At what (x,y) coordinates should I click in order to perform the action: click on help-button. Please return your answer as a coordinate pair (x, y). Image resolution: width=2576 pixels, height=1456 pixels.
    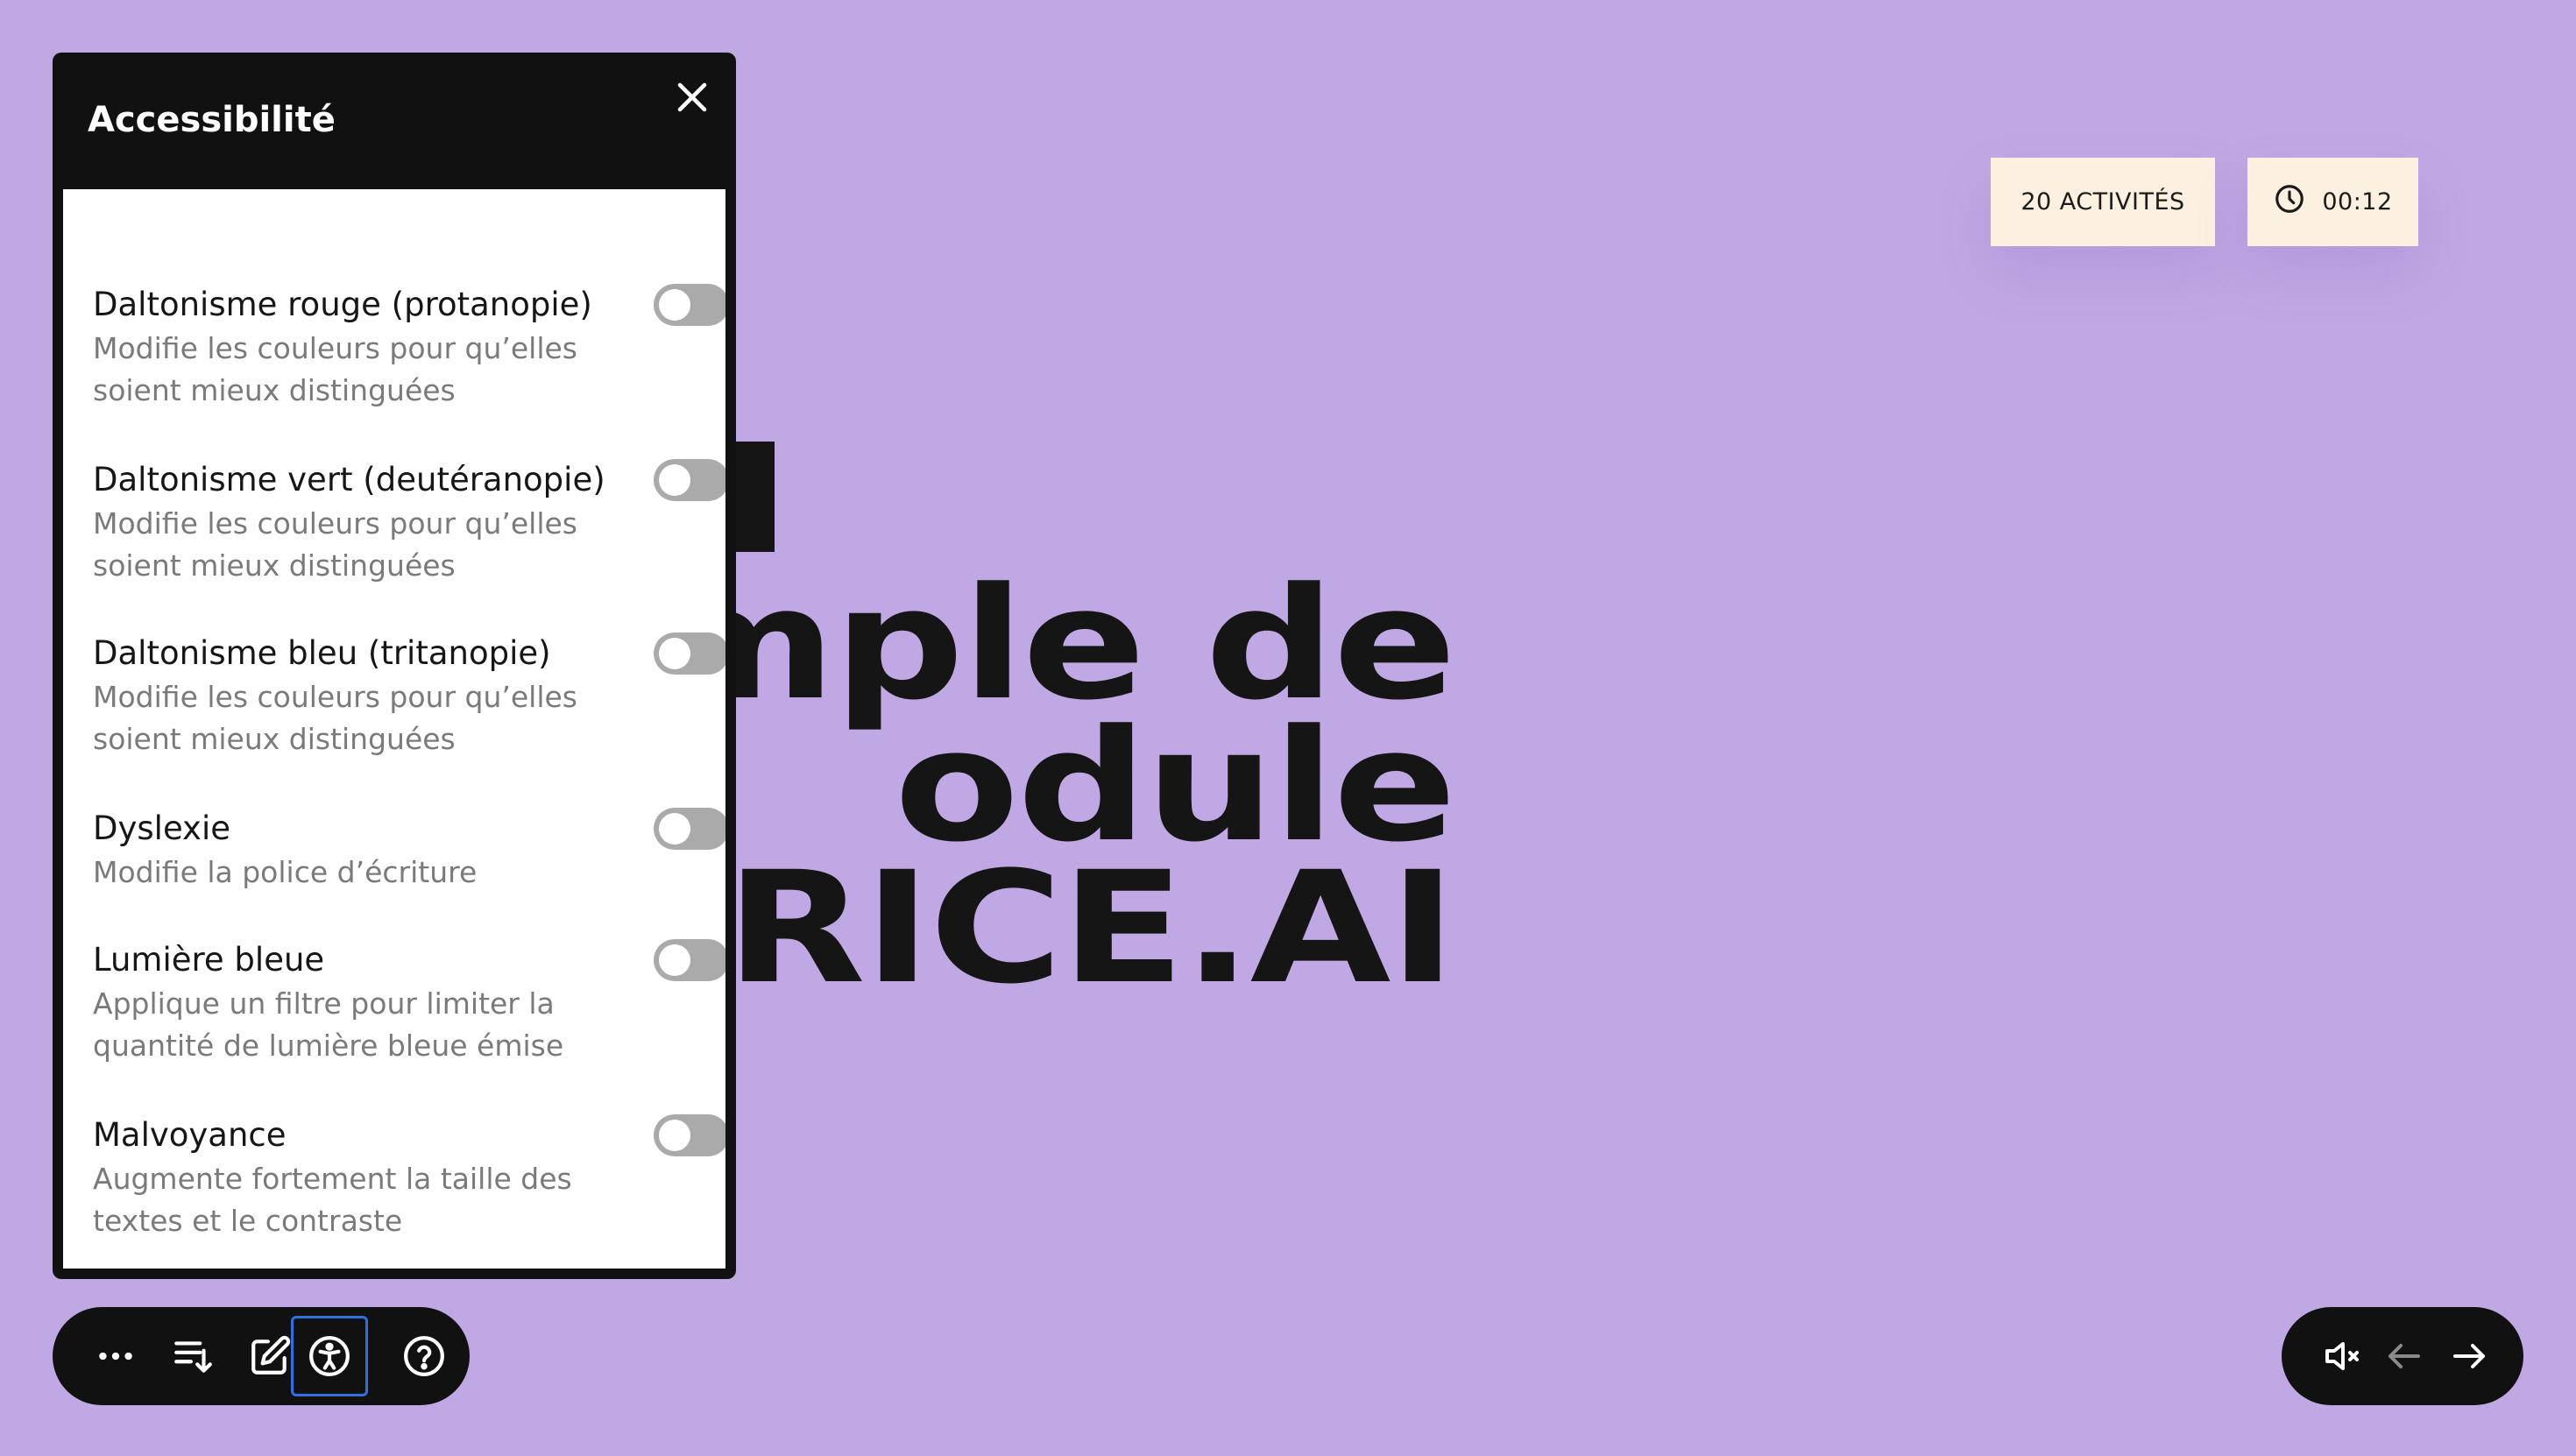
    Looking at the image, I should click on (424, 1356).